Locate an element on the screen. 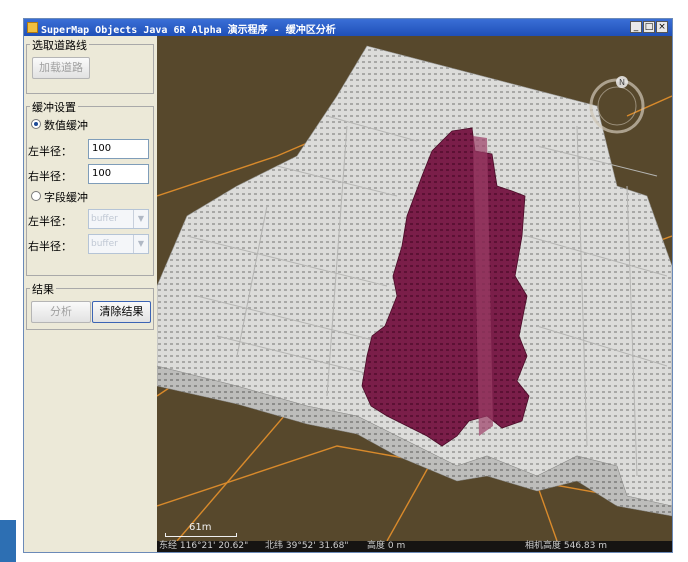  result-group: 结果 分析 清除结果 is located at coordinates (90, 305).